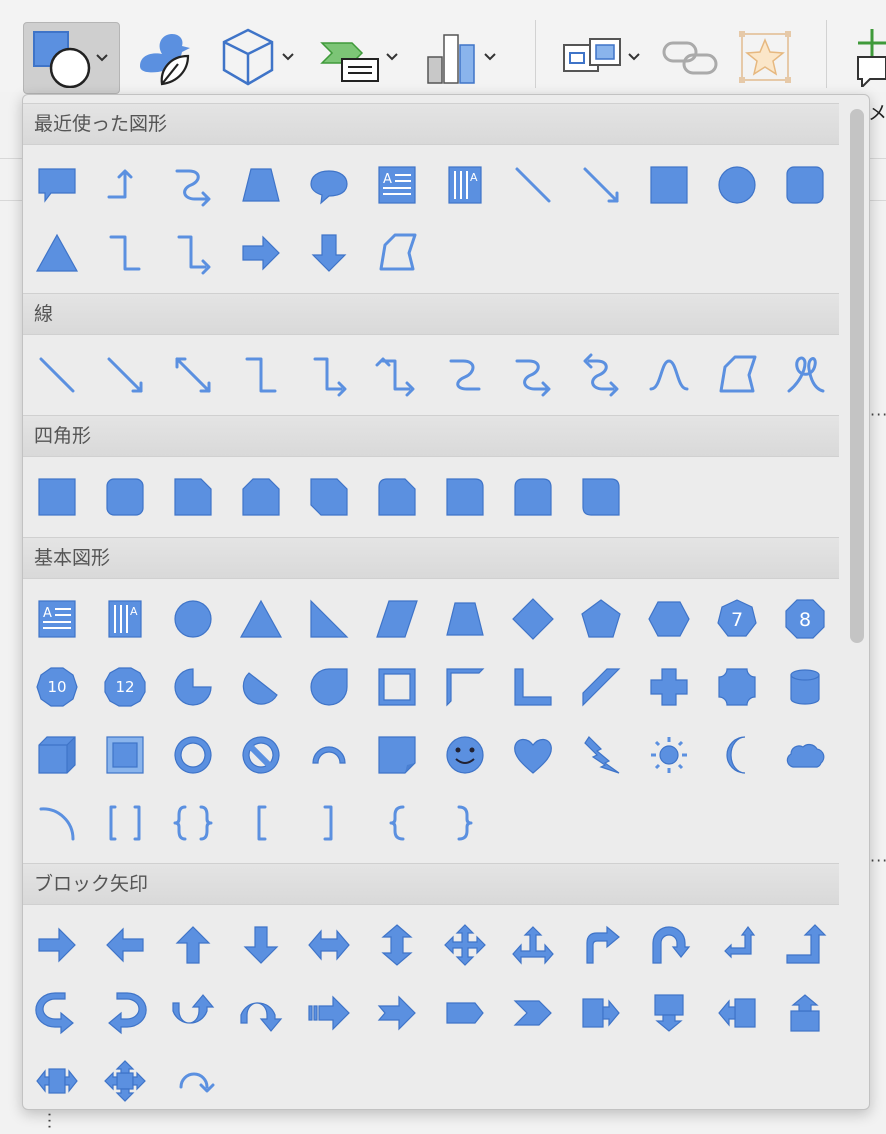  I want to click on shape-block-bent-up, so click(805, 945).